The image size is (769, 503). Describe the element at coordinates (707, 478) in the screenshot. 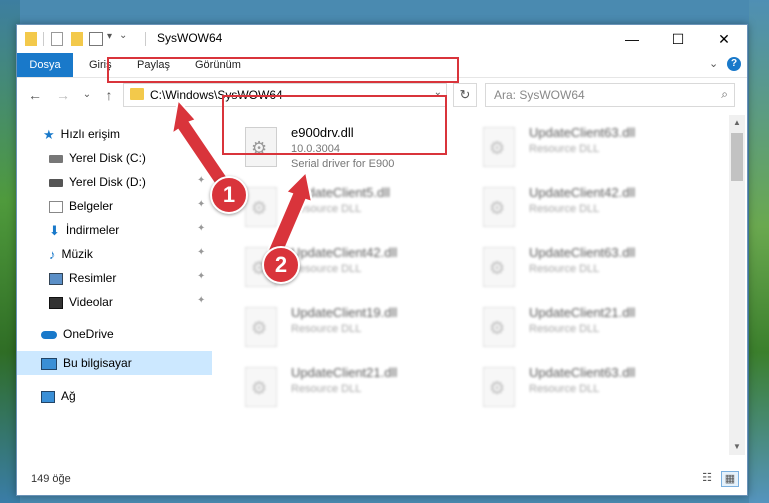

I see `details-view-icon: ☷` at that location.